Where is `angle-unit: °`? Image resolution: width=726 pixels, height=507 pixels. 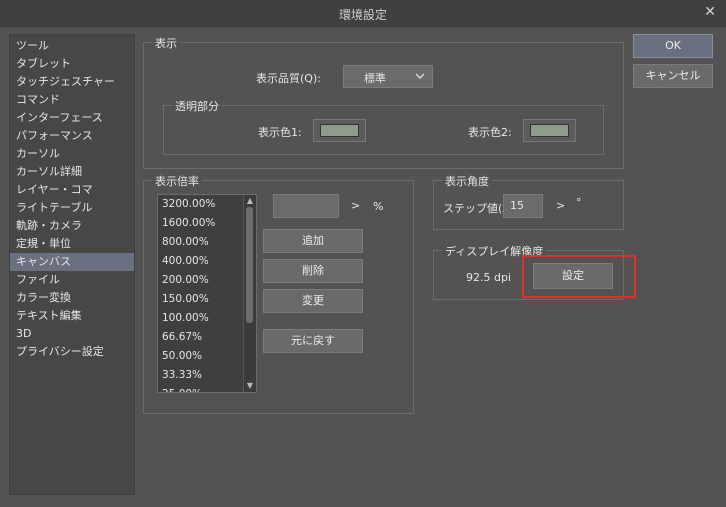 angle-unit: ° is located at coordinates (579, 202).